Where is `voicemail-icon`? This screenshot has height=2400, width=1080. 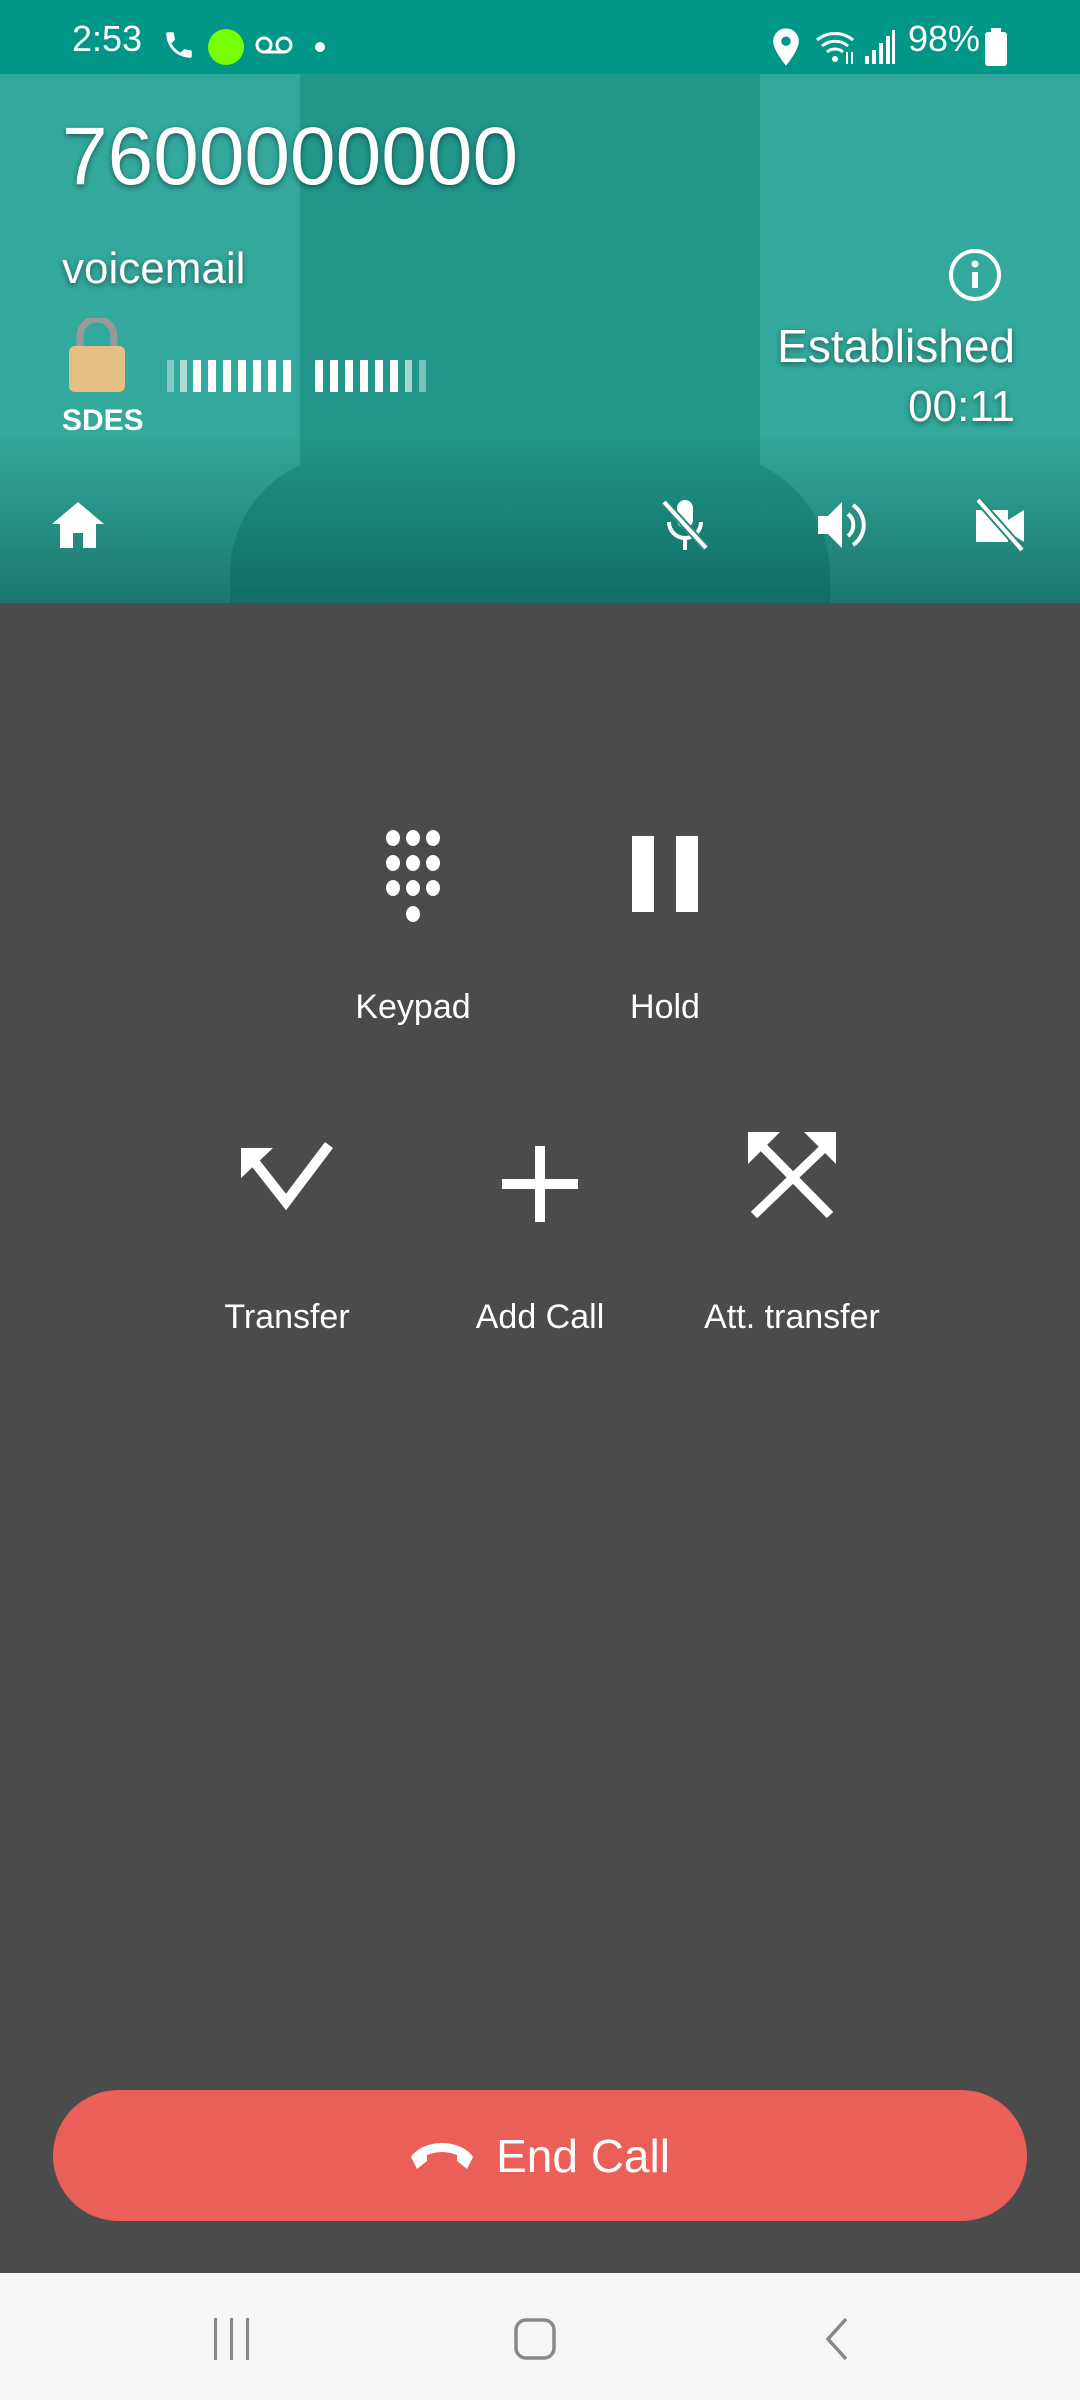
voicemail-icon is located at coordinates (274, 45).